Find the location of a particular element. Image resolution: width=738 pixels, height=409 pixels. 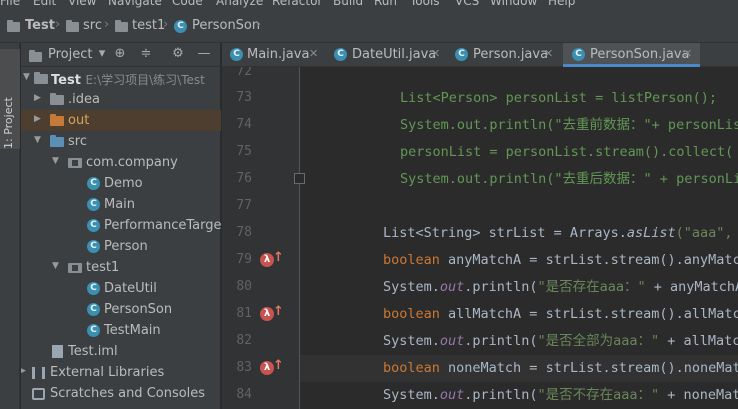

tree-label-root: Test E:\学习项目\练习\Test is located at coordinates (128, 80).